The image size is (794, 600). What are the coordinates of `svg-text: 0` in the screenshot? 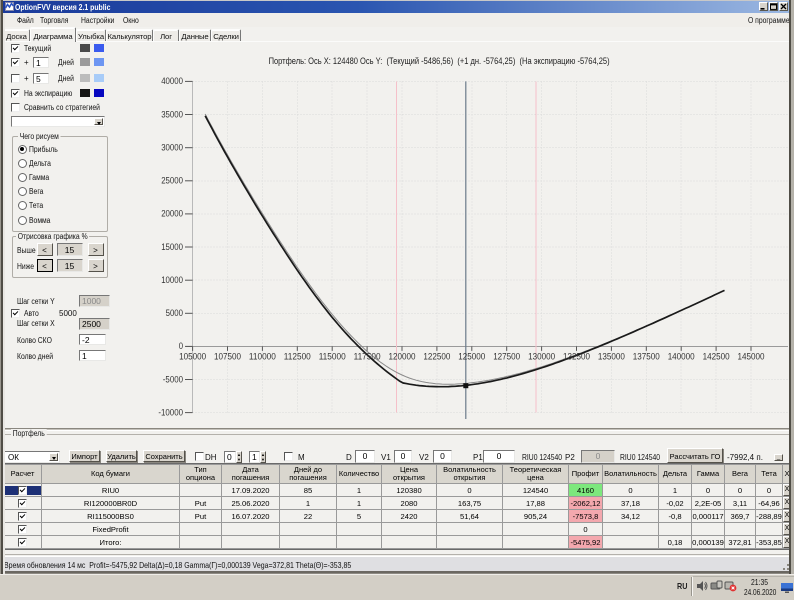 It's located at (181, 346).